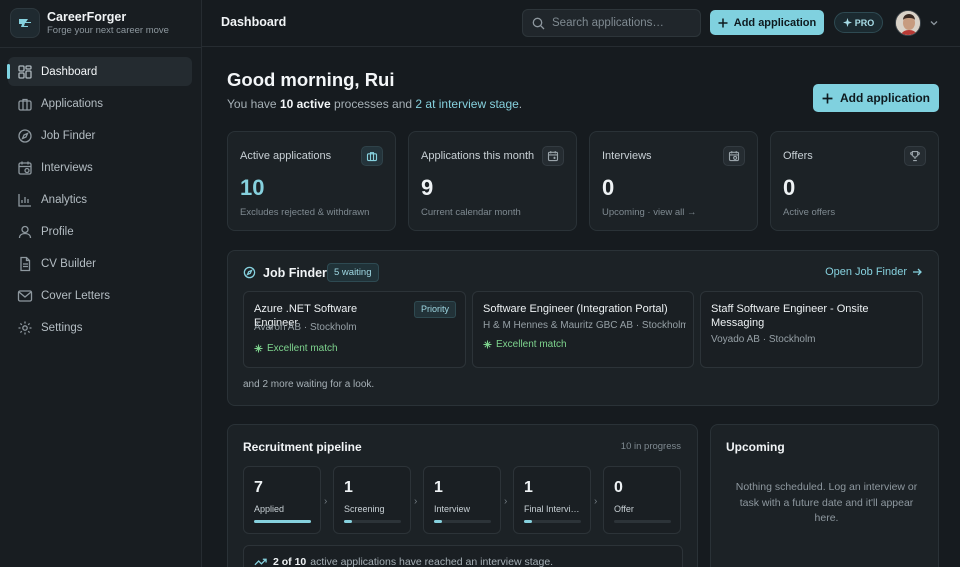 The image size is (960, 567). Describe the element at coordinates (68, 135) in the screenshot. I see `sidebar-item-label: Job Finder` at that location.